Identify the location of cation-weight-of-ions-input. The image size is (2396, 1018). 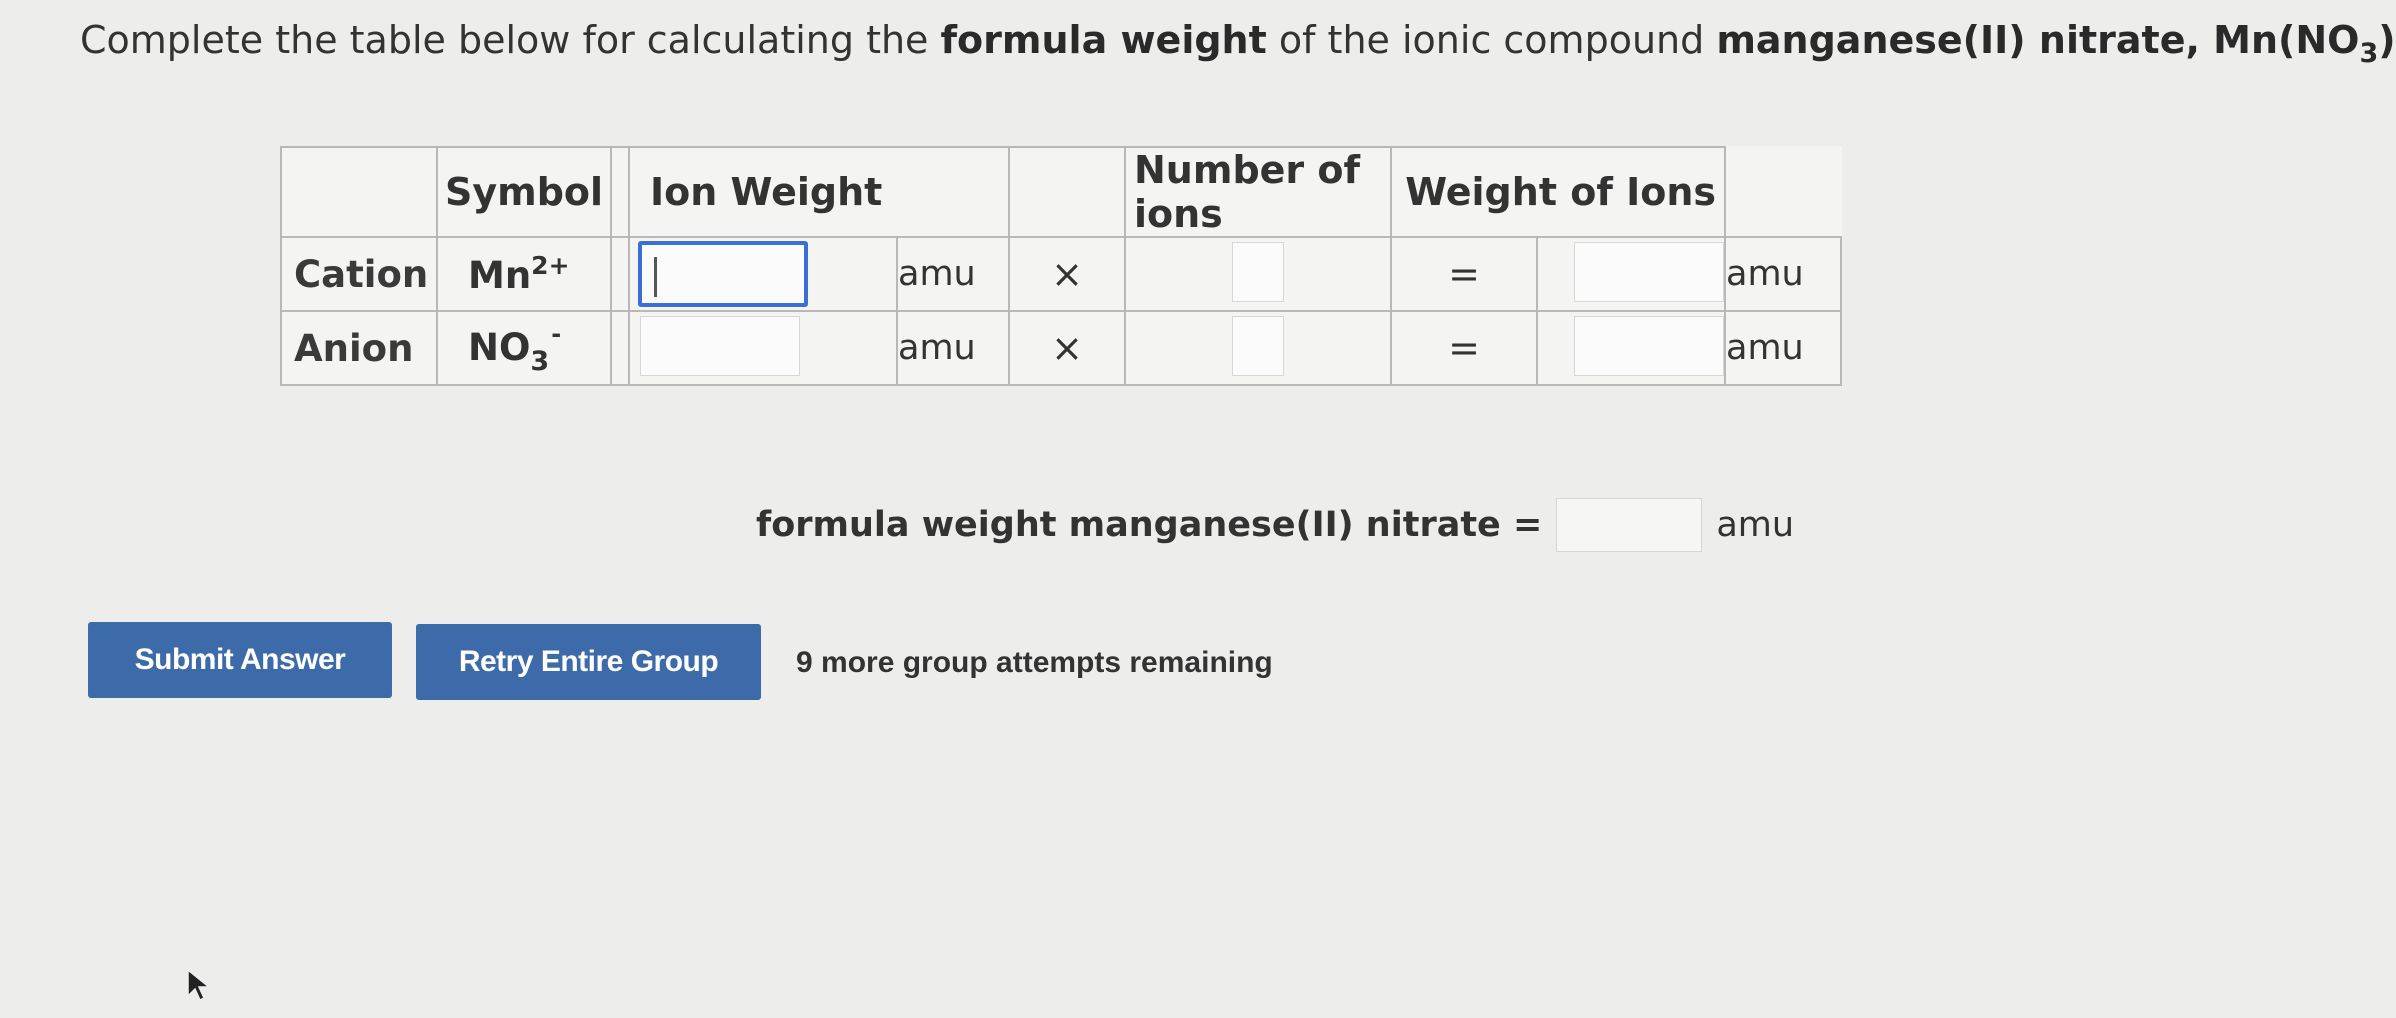
(1649, 272).